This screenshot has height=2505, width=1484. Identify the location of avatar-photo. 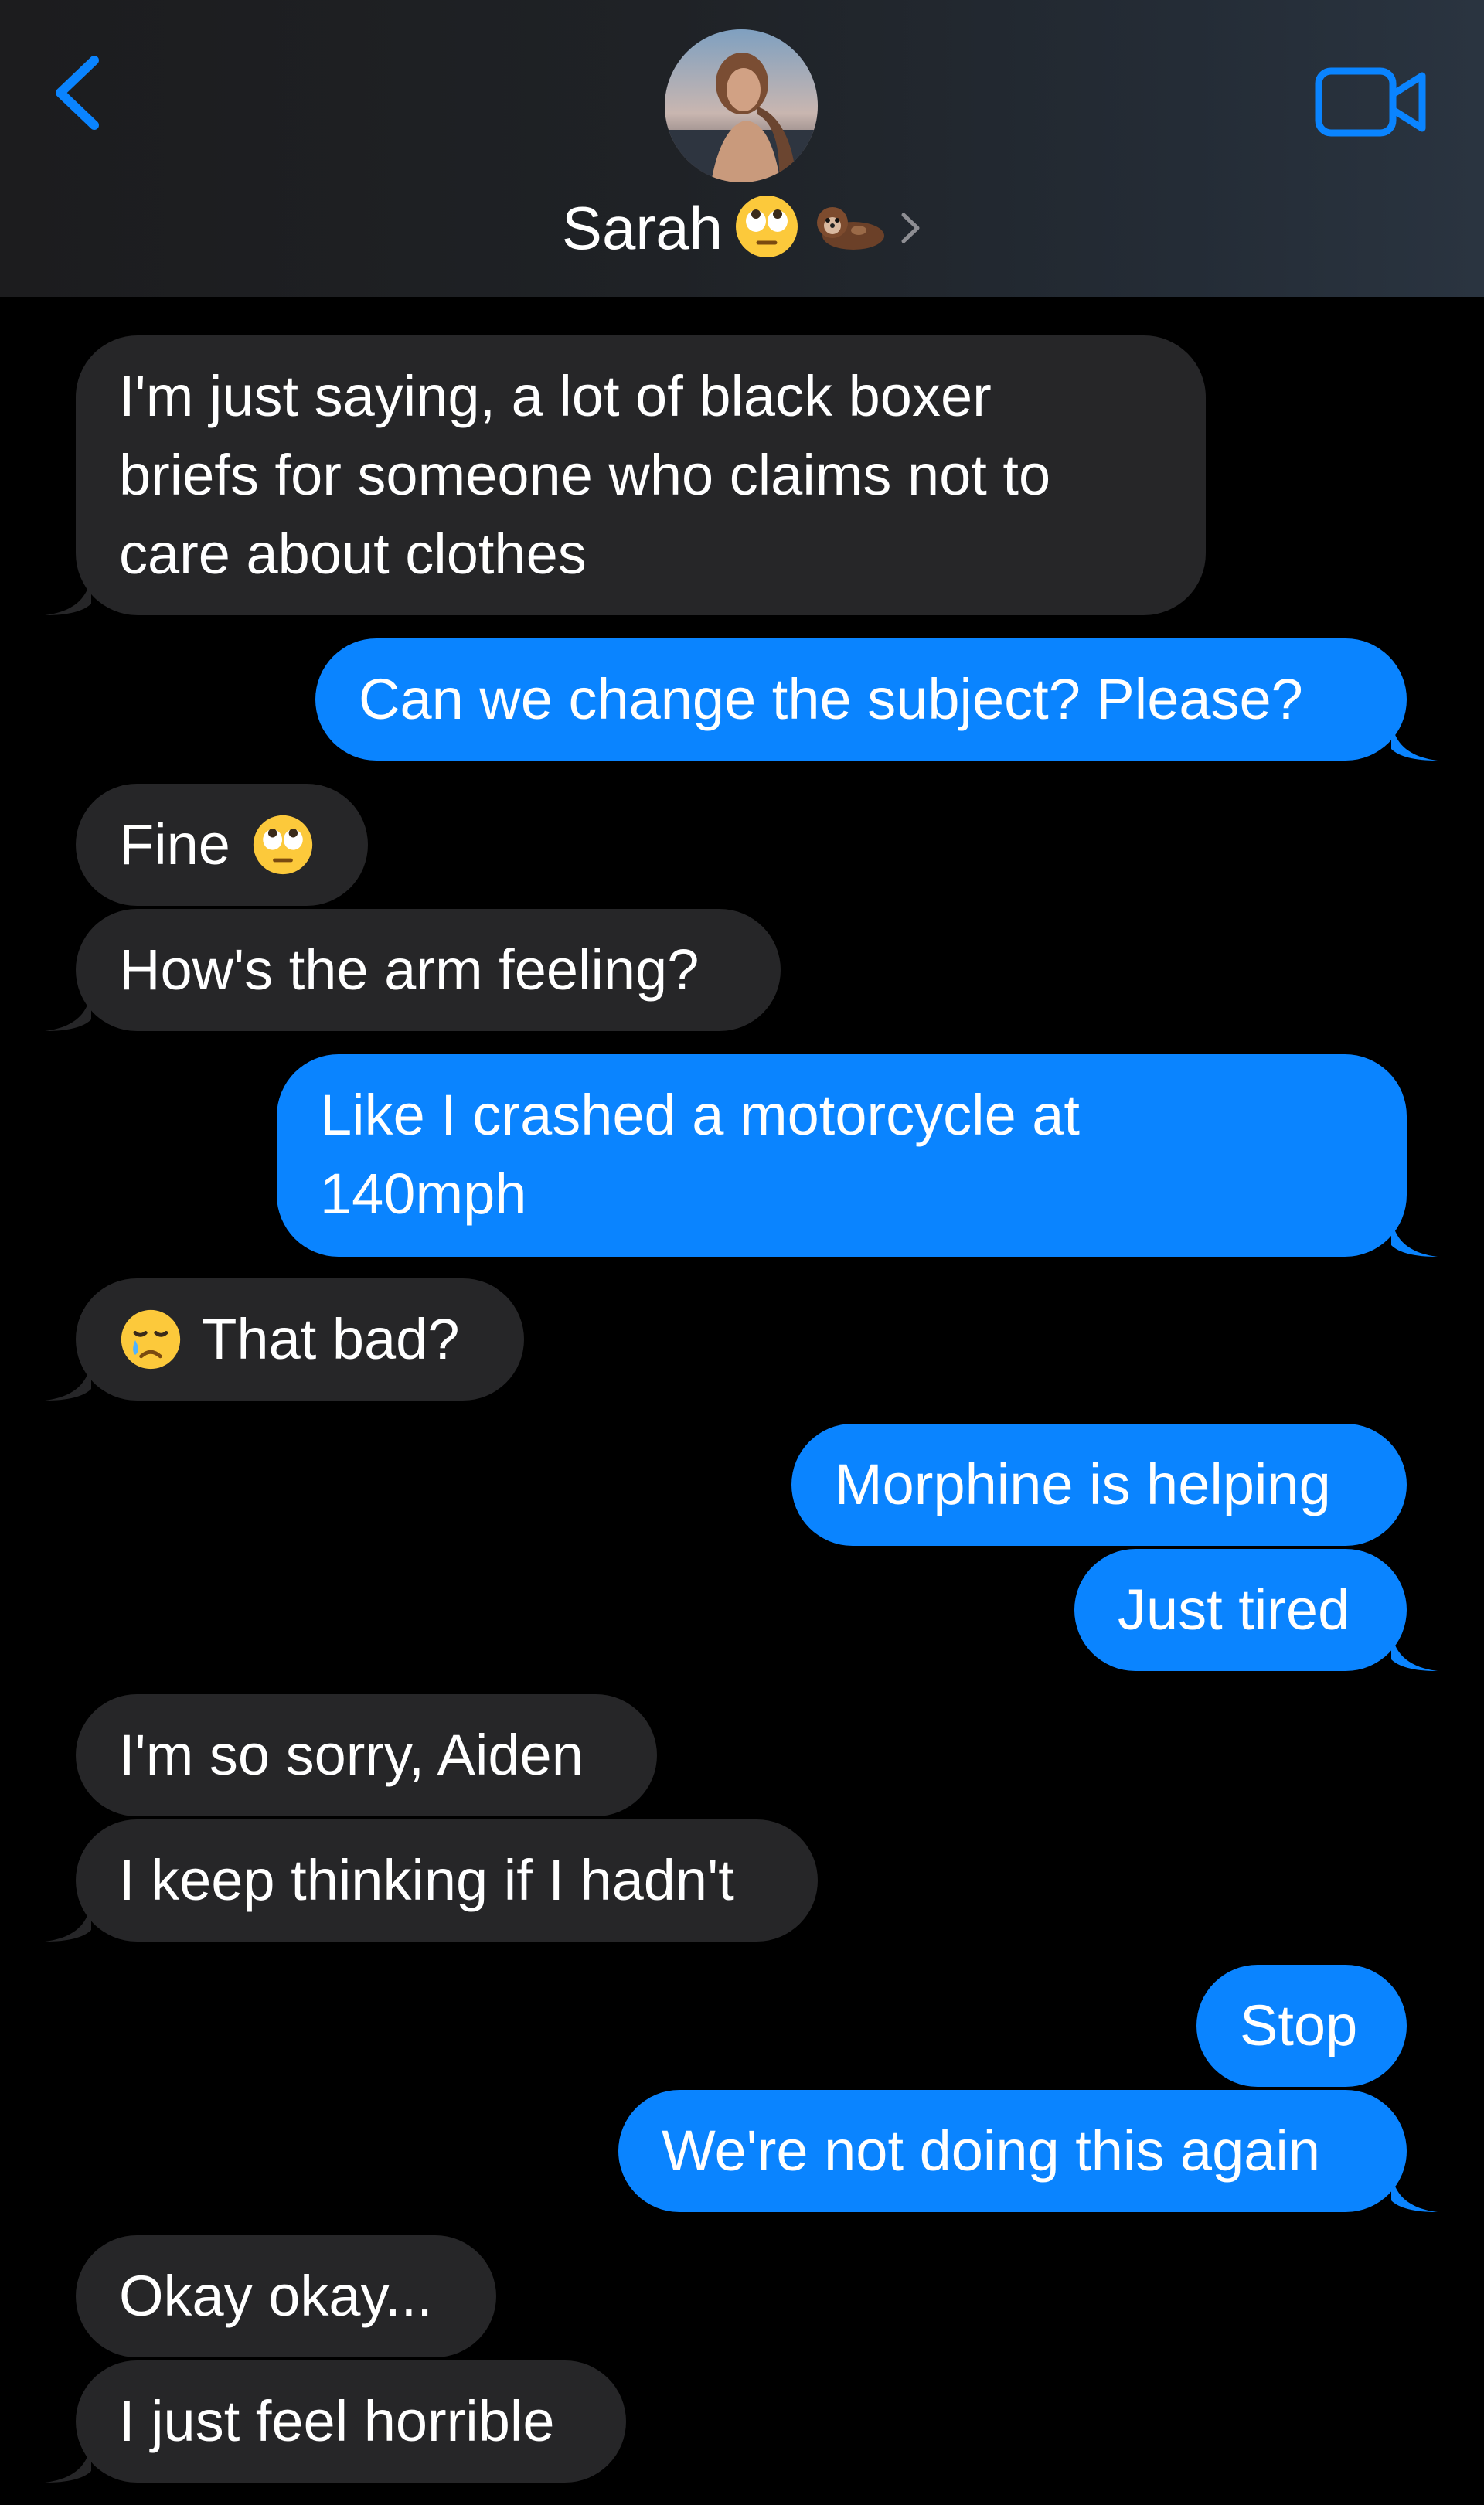
(741, 106).